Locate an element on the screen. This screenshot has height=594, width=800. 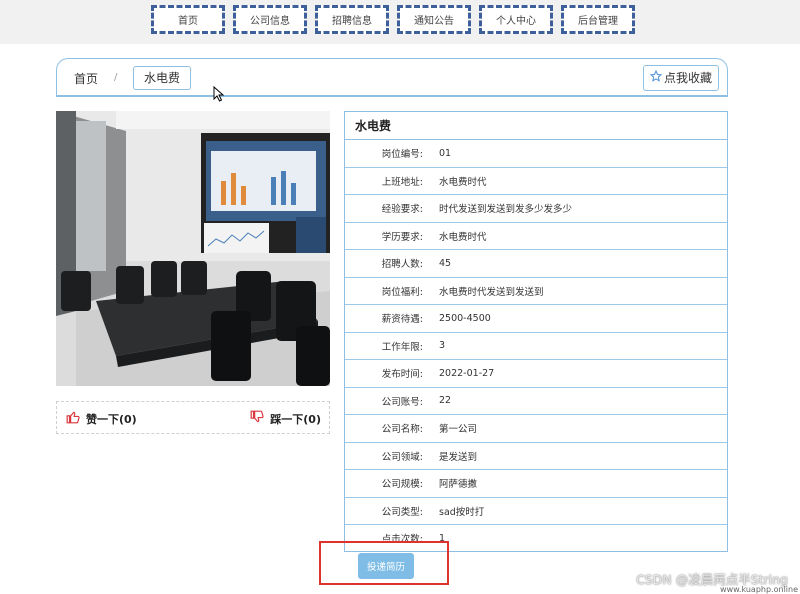
detail-value: 01 is located at coordinates (445, 153).